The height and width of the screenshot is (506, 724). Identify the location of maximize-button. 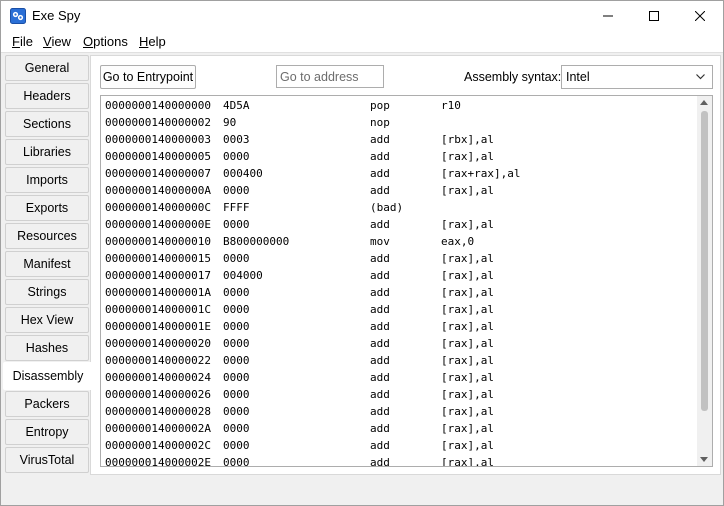
(654, 16).